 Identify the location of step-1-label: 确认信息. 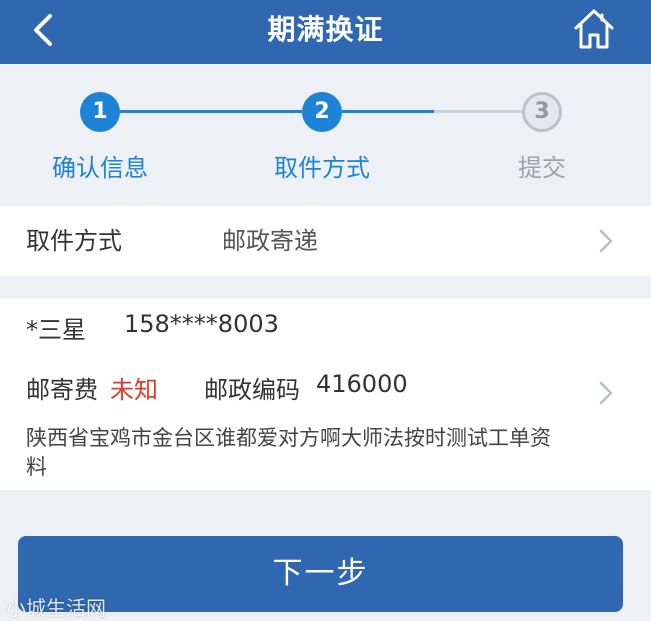
(100, 168).